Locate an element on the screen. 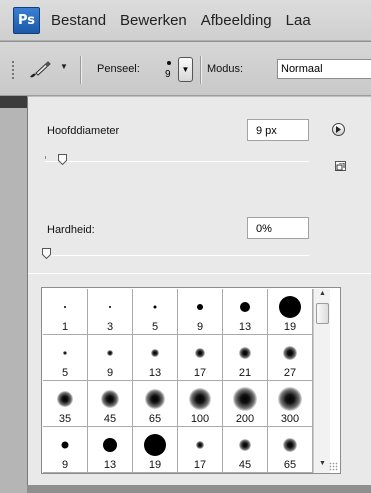  hardness-slider-thumb is located at coordinates (46, 254).